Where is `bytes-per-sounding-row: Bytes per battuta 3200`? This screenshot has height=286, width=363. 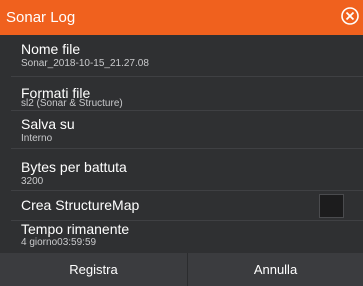 bytes-per-sounding-row: Bytes per battuta 3200 is located at coordinates (187, 170).